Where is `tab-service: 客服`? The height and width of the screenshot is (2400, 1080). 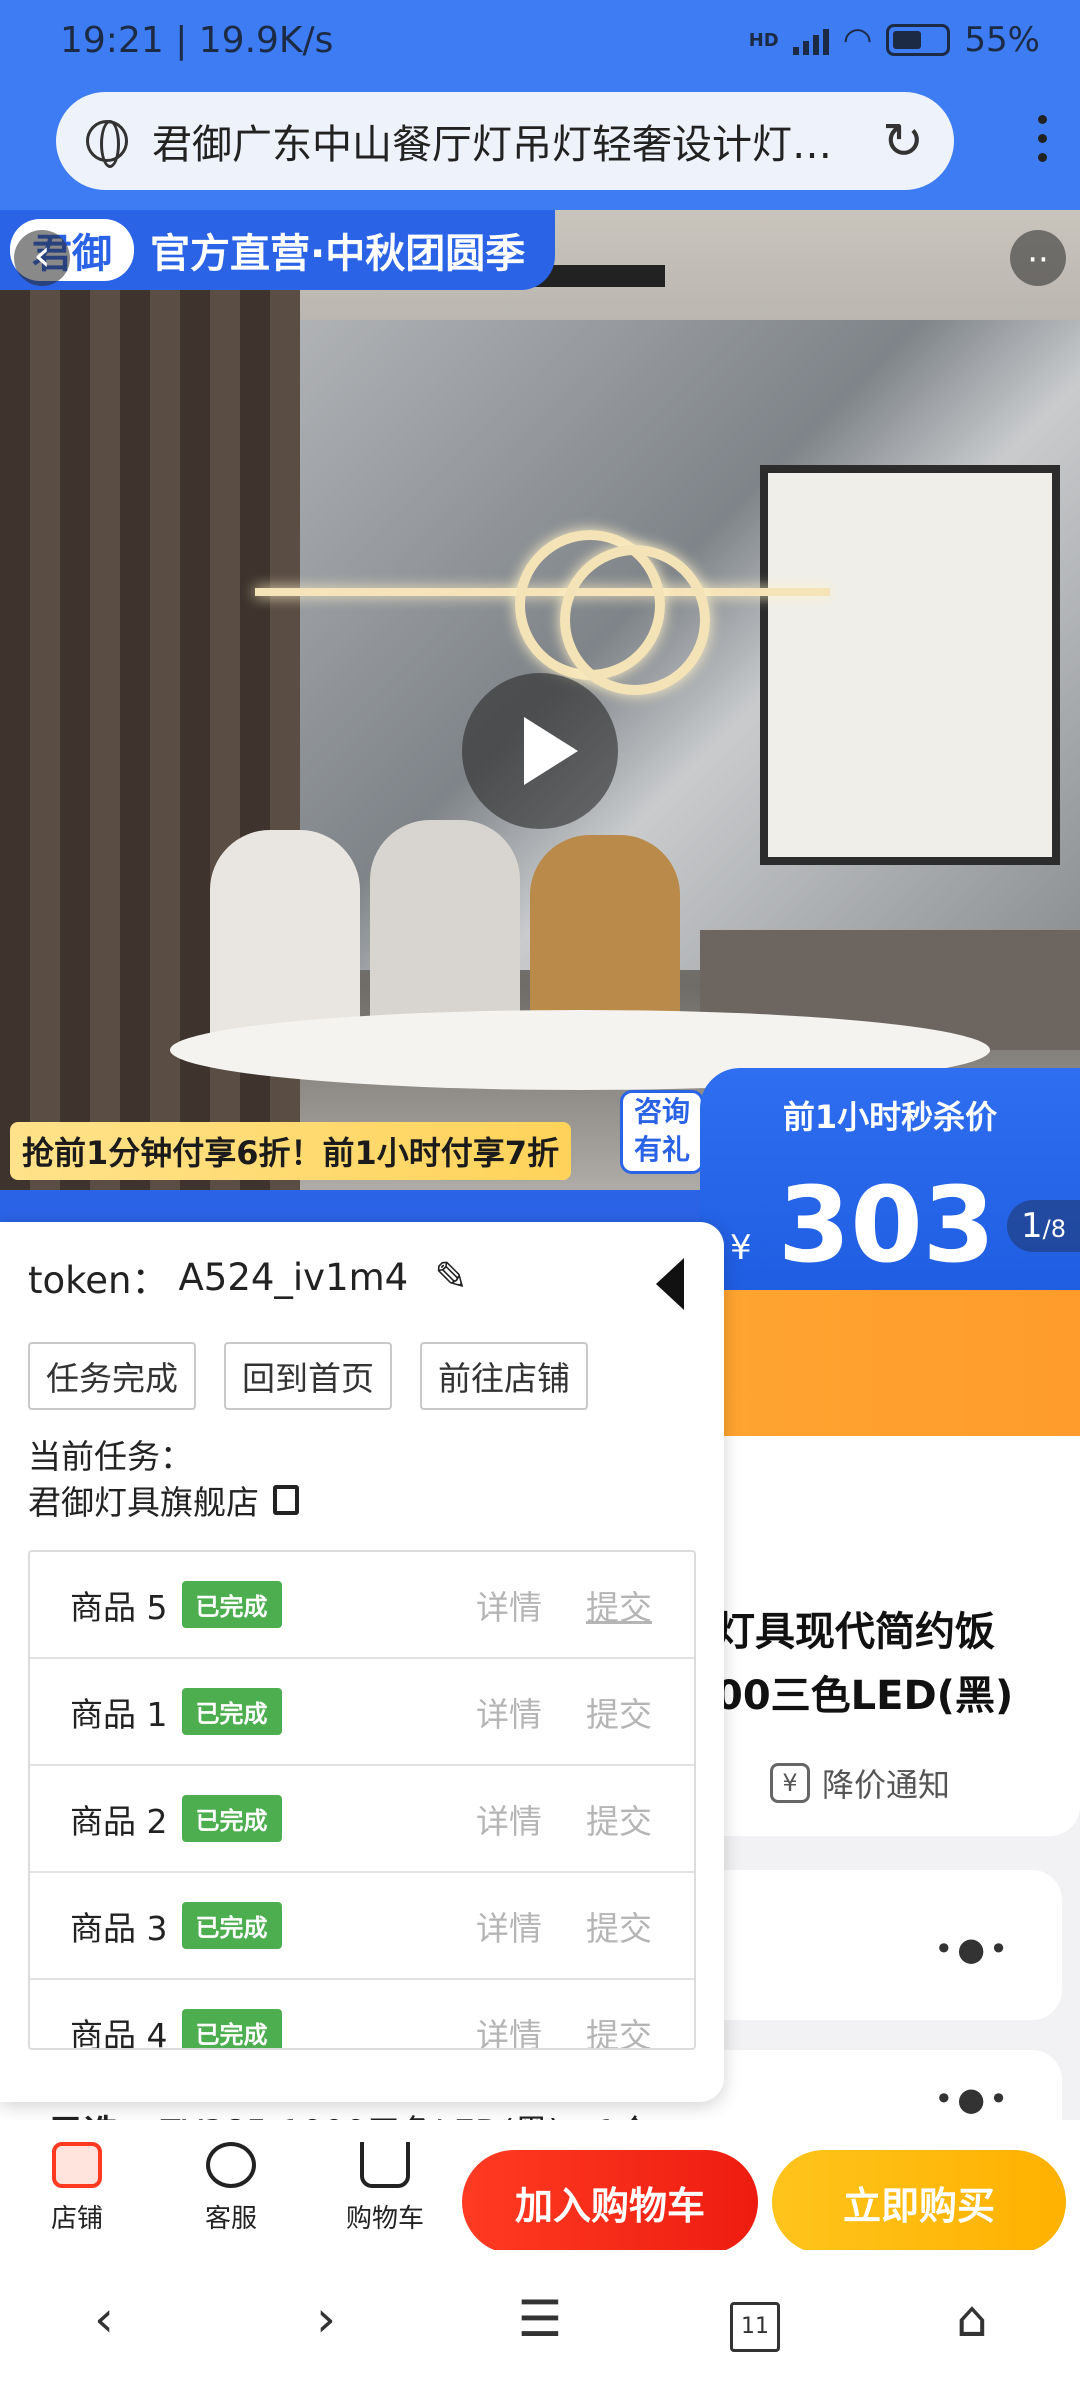
tab-service: 客服 is located at coordinates (231, 2188).